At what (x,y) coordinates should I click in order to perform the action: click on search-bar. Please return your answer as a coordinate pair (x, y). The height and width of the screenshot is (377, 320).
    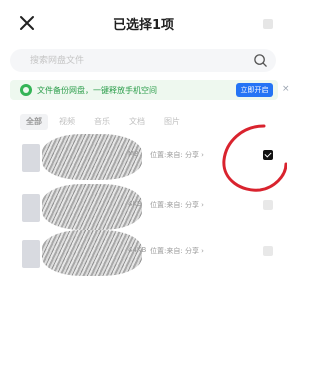
    Looking at the image, I should click on (143, 60).